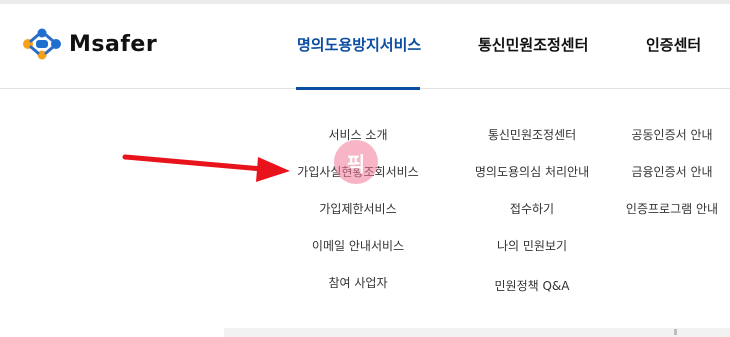  What do you see at coordinates (675, 332) in the screenshot?
I see `scroll-marker` at bounding box center [675, 332].